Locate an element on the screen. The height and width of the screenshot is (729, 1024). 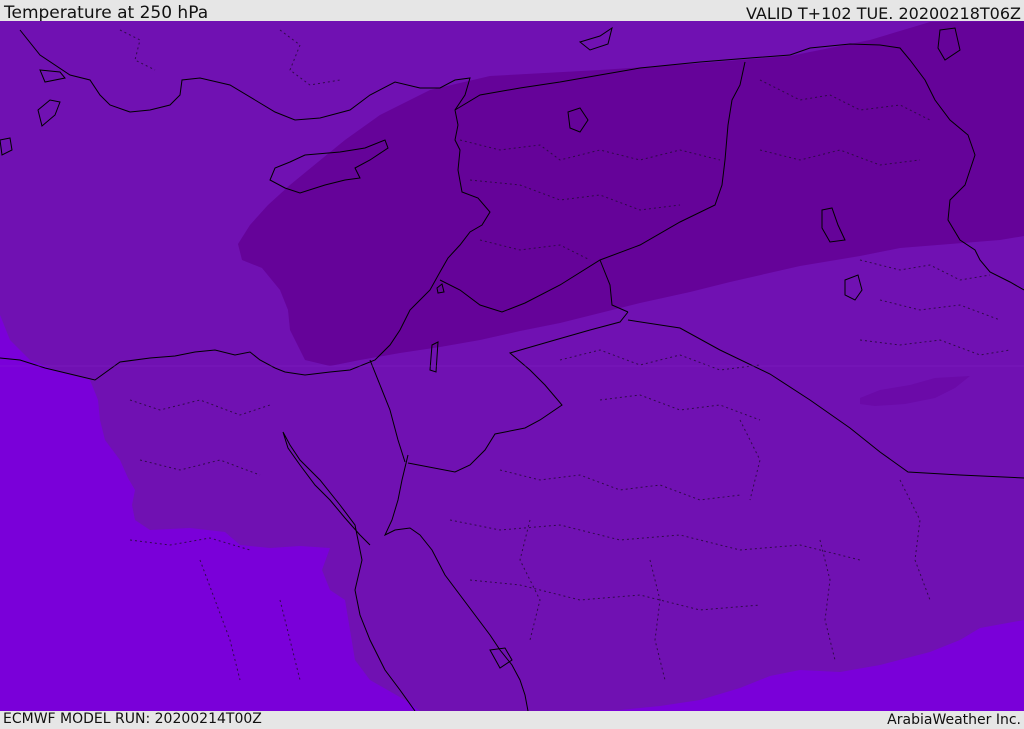
map-title: Temperature at 250 hPa is located at coordinates (106, 13).